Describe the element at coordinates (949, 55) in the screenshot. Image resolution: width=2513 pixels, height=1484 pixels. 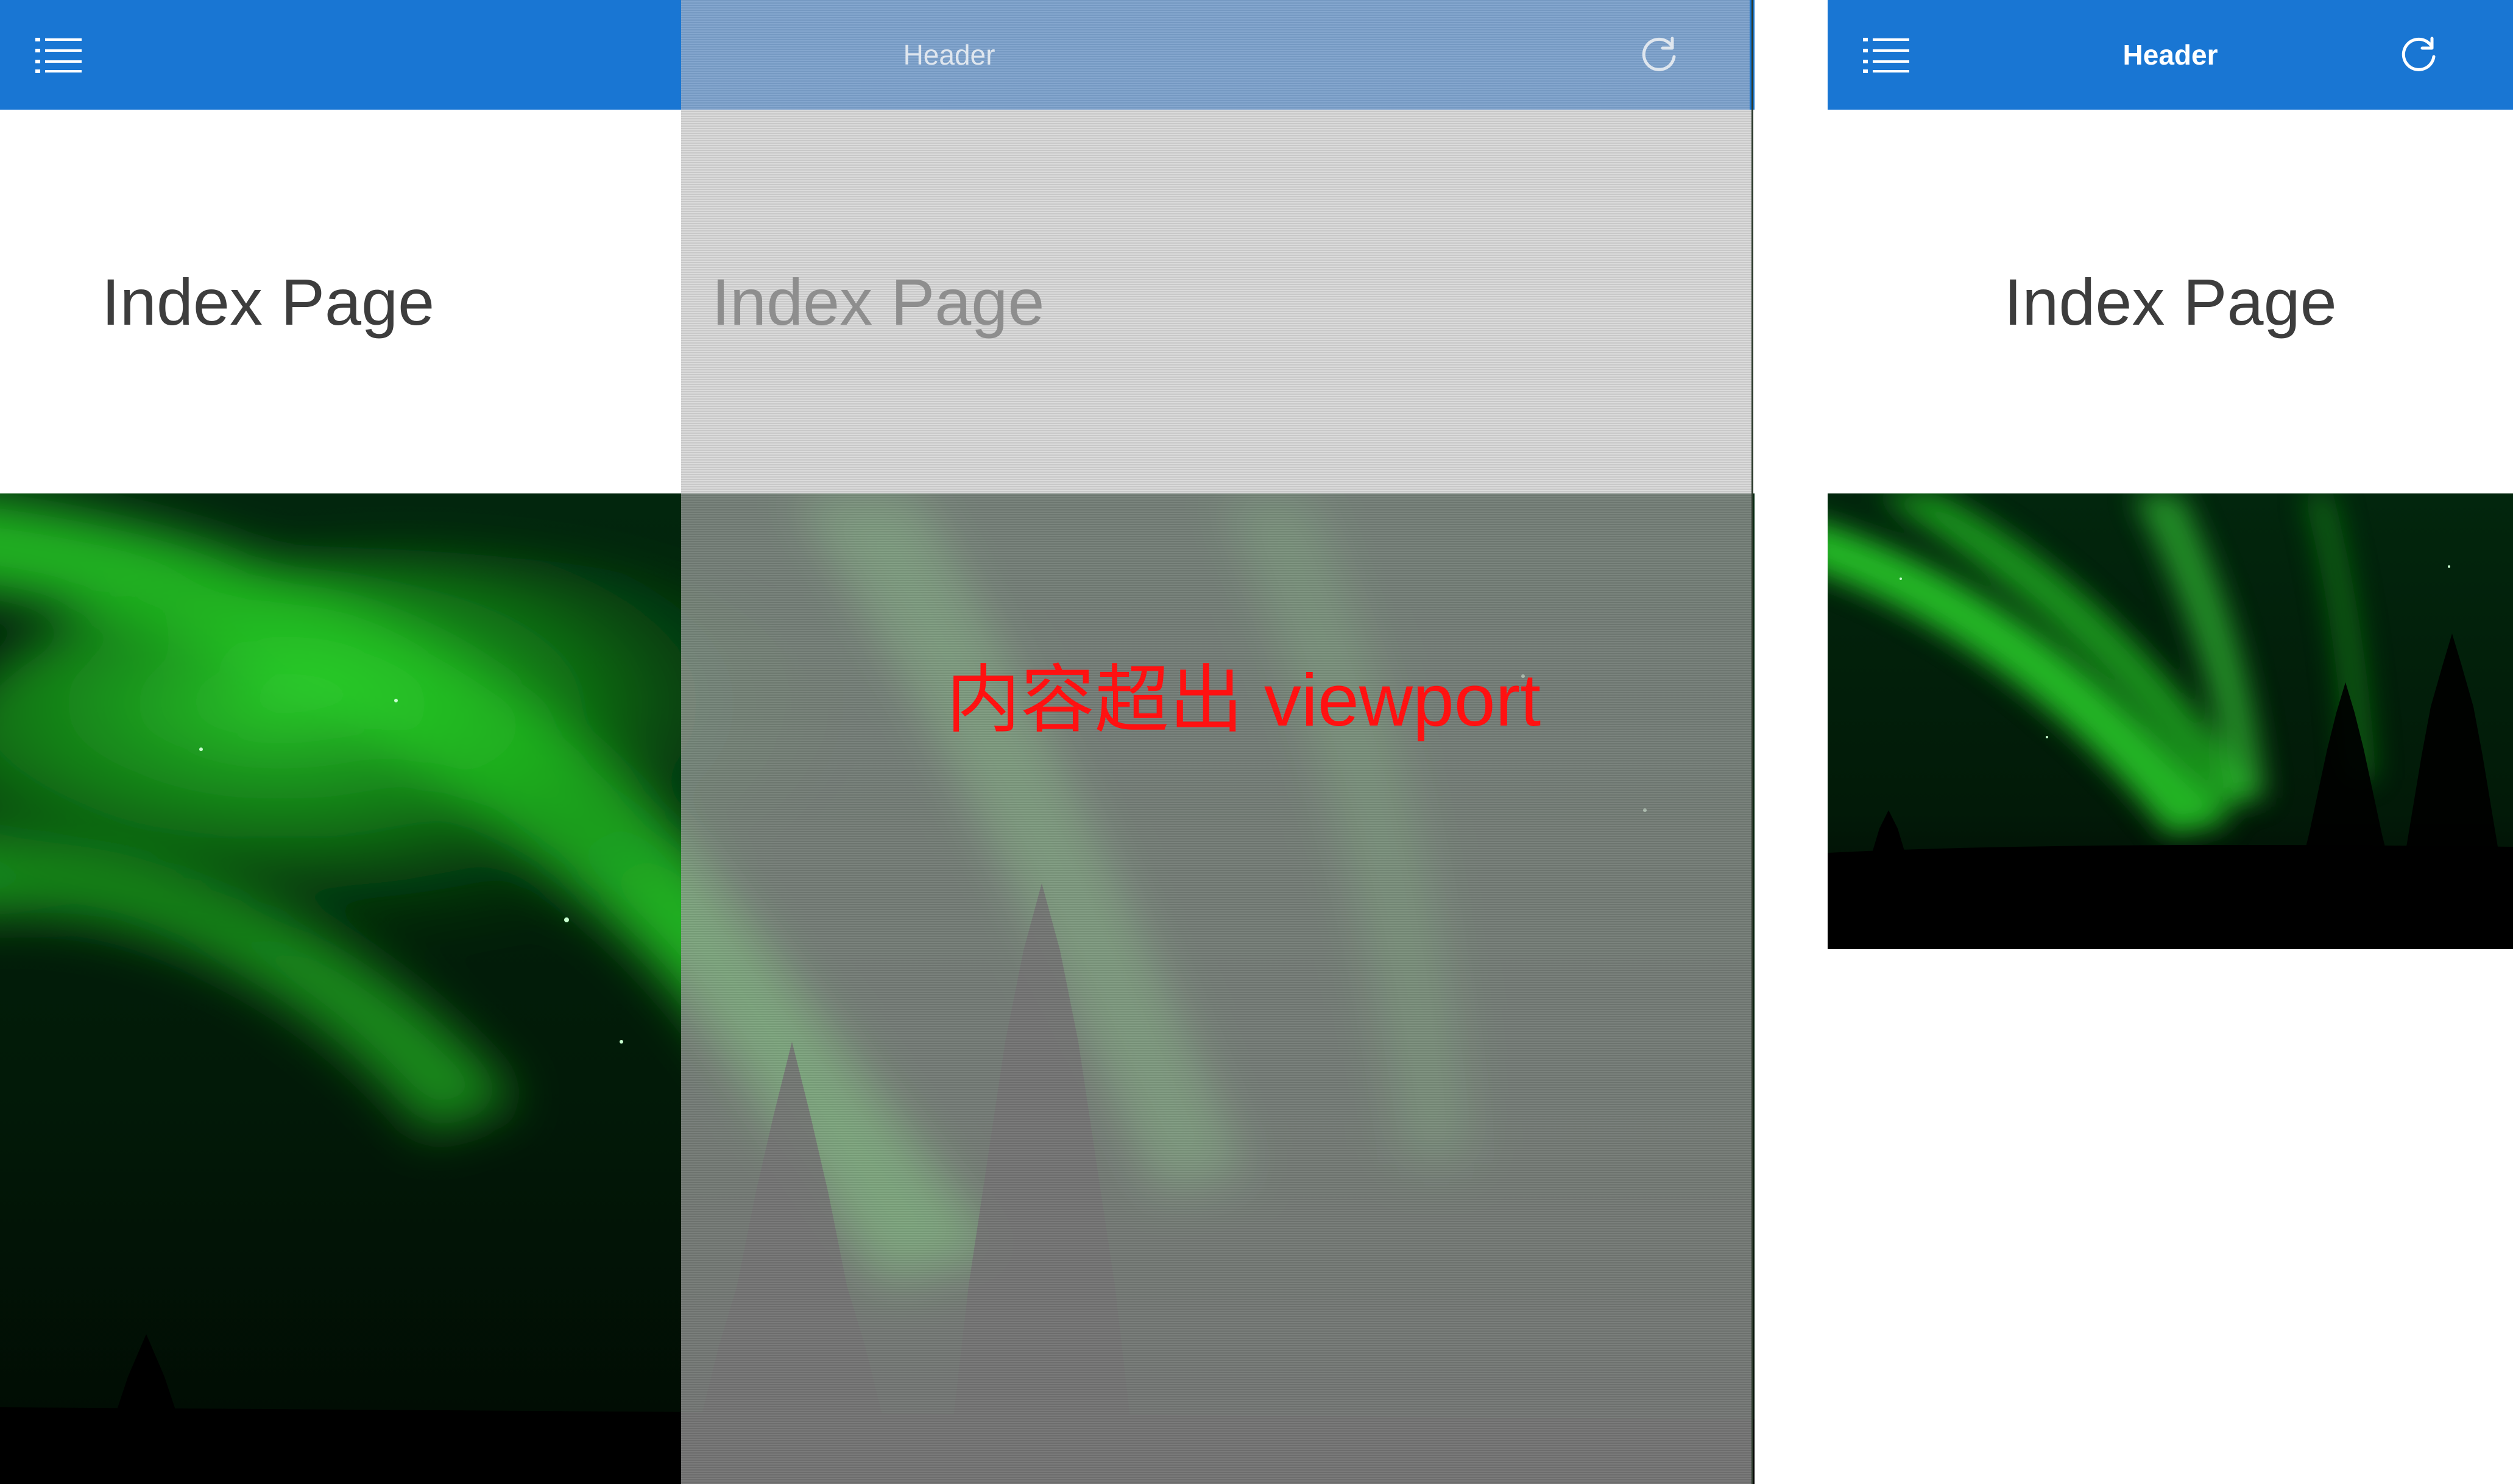
I see `overlay-header-title: Header` at that location.